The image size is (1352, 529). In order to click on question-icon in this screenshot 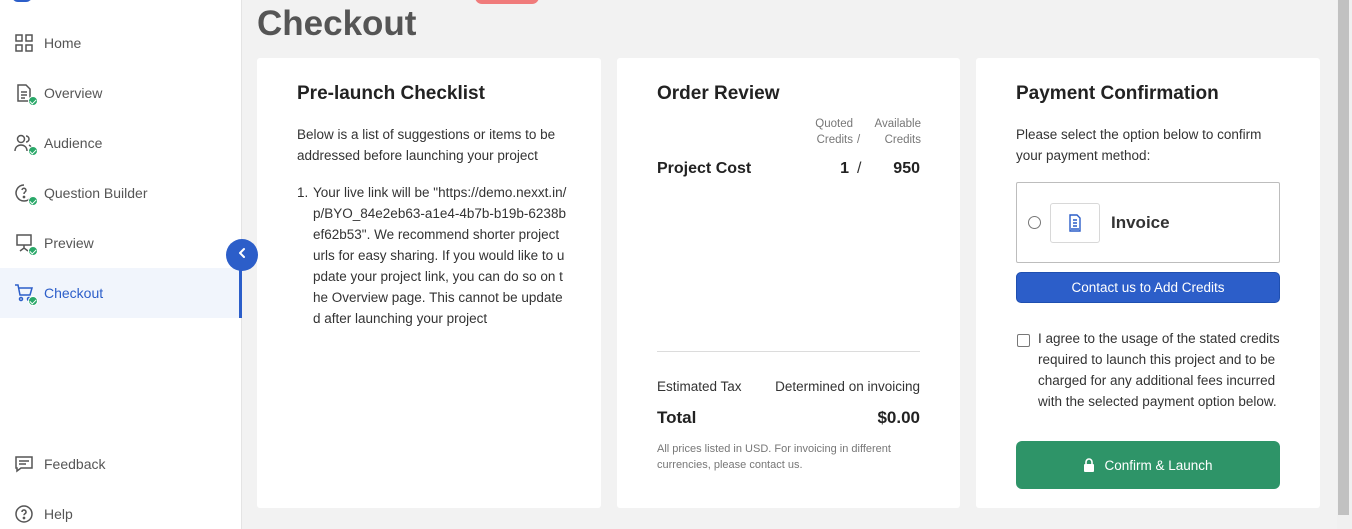, I will do `click(26, 194)`.